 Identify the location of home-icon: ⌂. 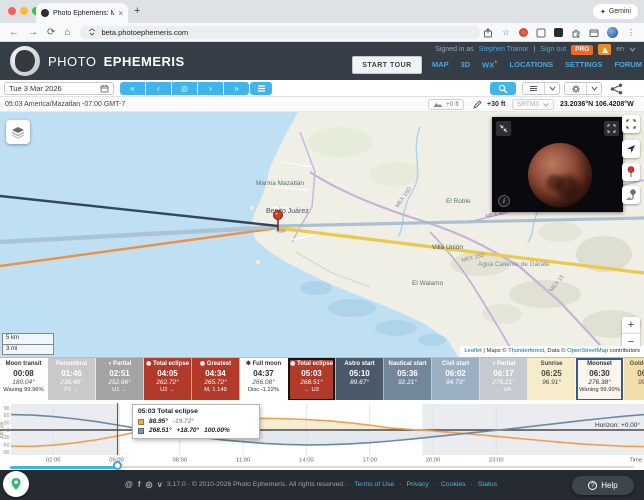
(67, 32).